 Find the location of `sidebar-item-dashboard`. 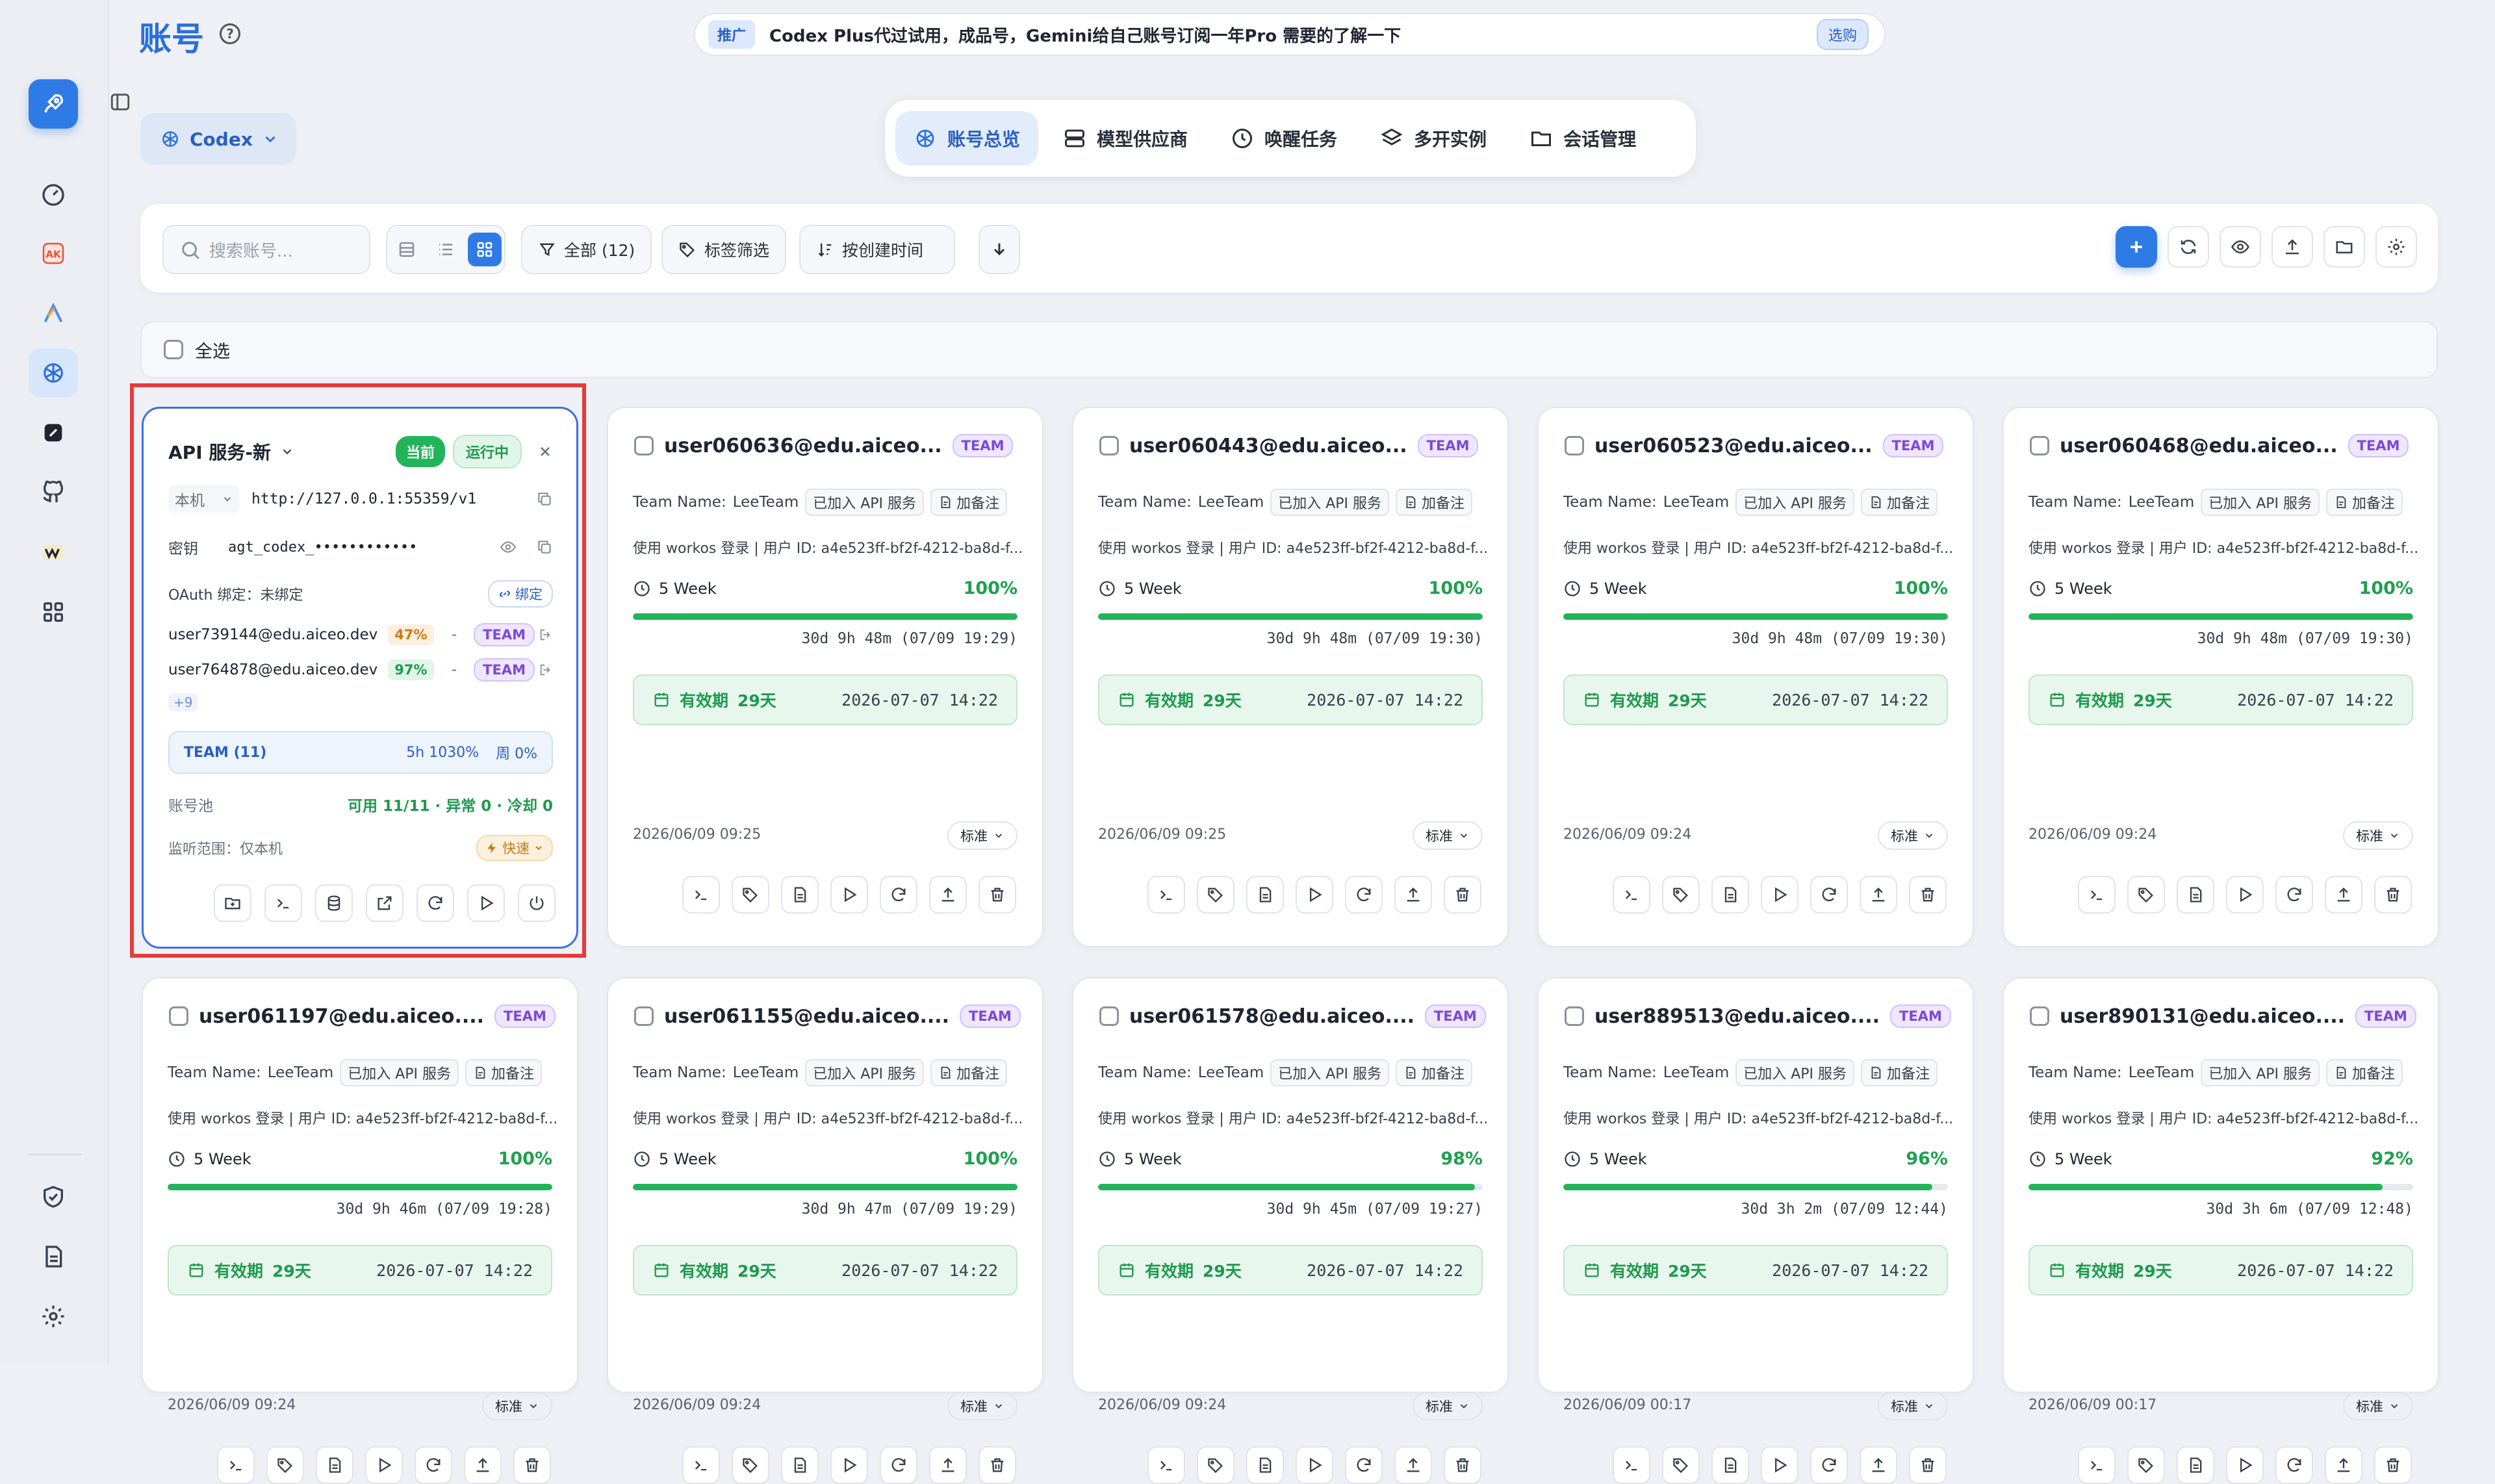

sidebar-item-dashboard is located at coordinates (53, 195).